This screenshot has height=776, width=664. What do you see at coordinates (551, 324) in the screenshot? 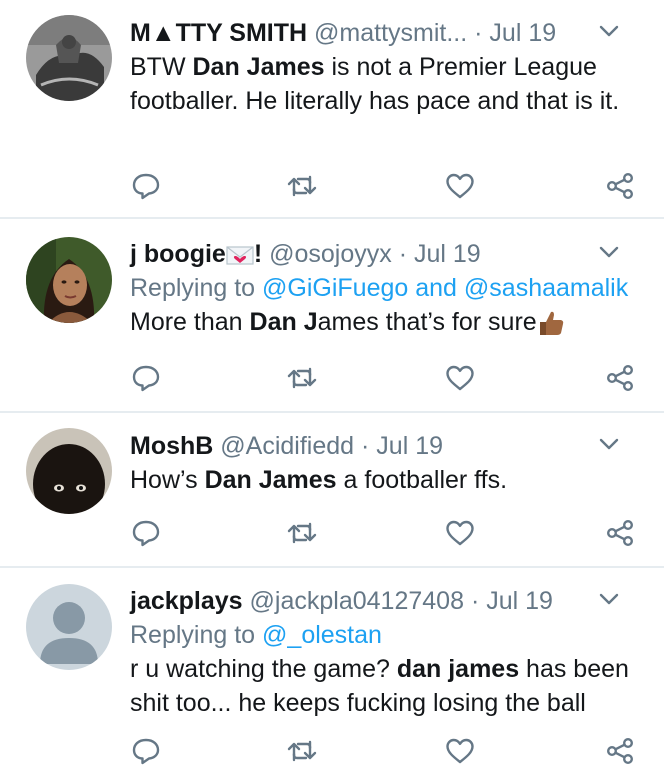
I see `thumbs-up-icon` at bounding box center [551, 324].